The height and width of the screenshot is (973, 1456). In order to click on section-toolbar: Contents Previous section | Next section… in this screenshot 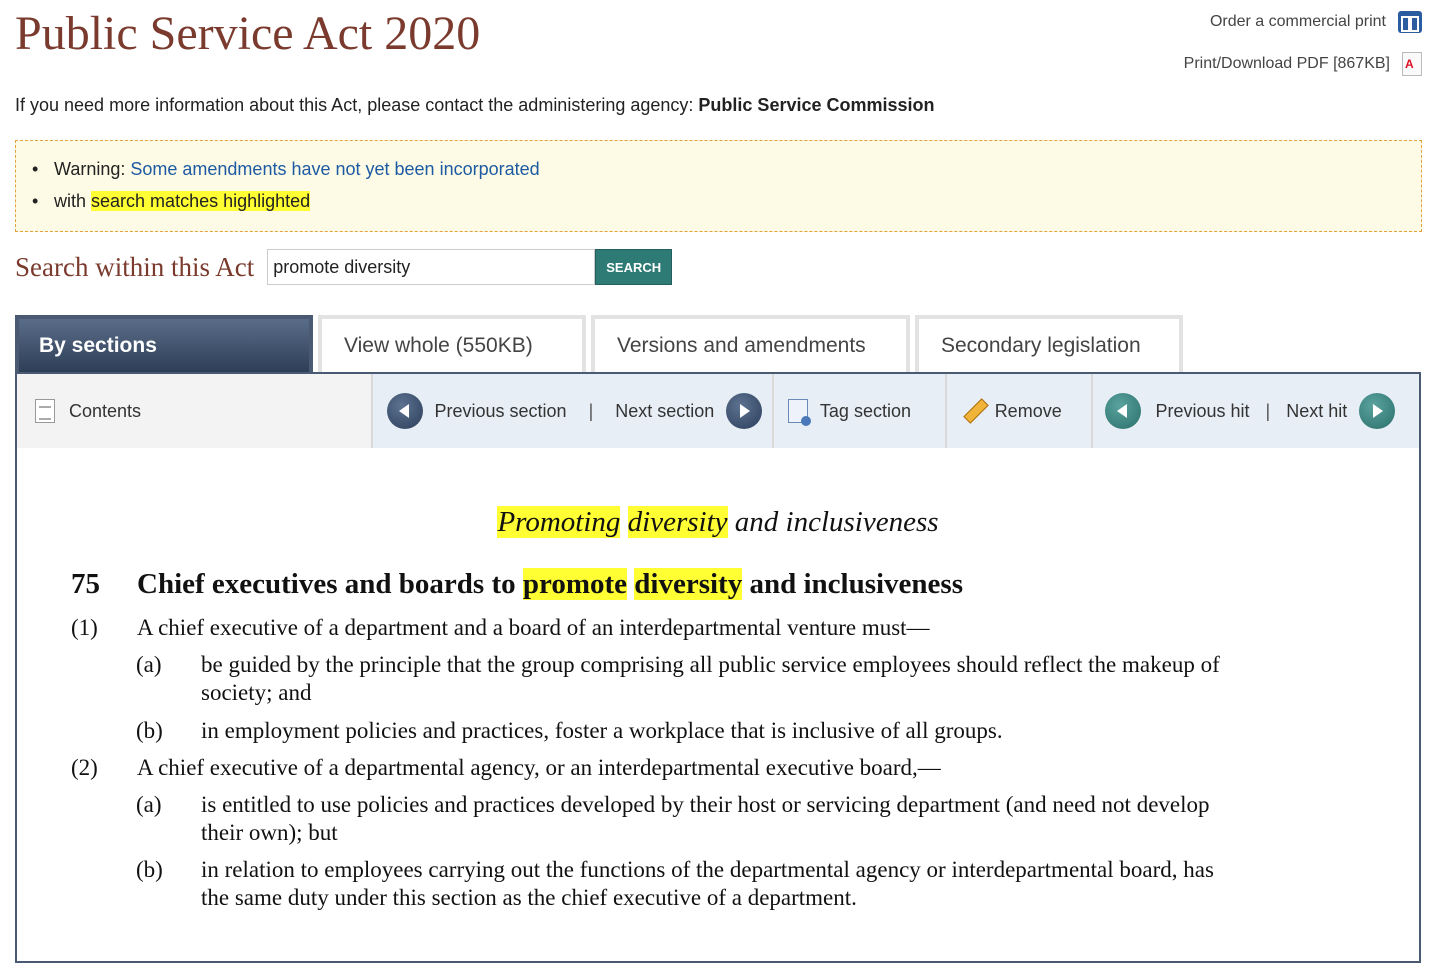, I will do `click(718, 411)`.